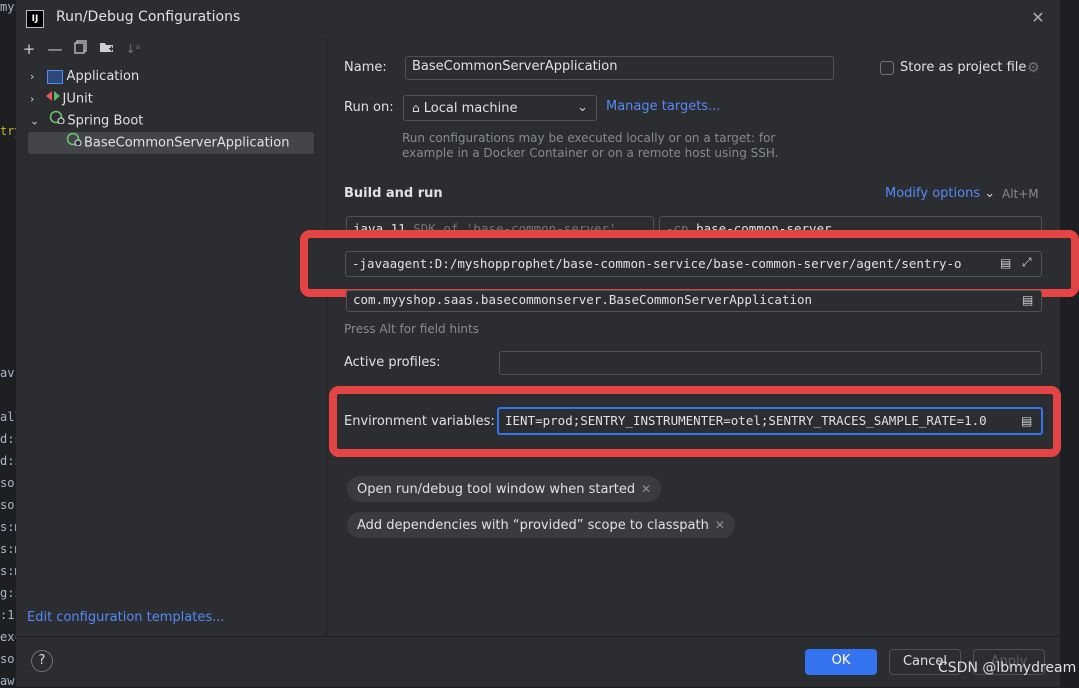 This screenshot has width=1079, height=688. Describe the element at coordinates (107, 49) in the screenshot. I see `new-folder-icon` at that location.